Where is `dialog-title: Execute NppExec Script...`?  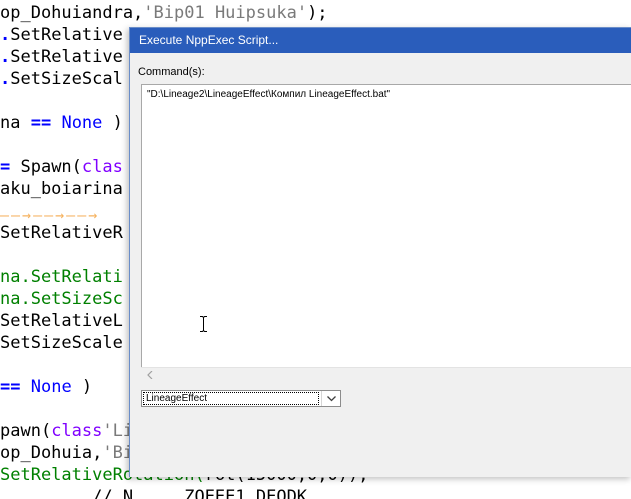 dialog-title: Execute NppExec Script... is located at coordinates (380, 40).